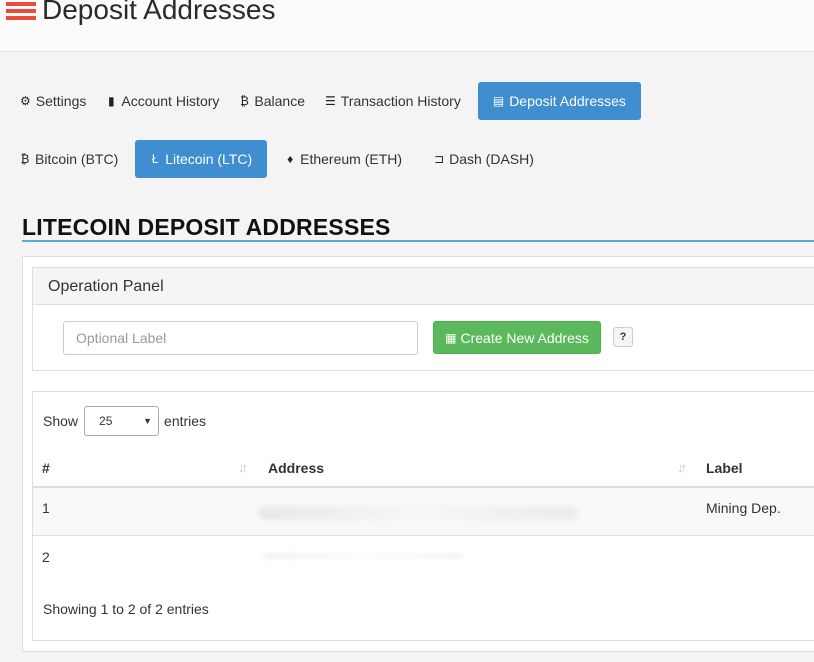 This screenshot has height=662, width=814. What do you see at coordinates (159, 12) in the screenshot?
I see `page-title: Deposit Addresses` at bounding box center [159, 12].